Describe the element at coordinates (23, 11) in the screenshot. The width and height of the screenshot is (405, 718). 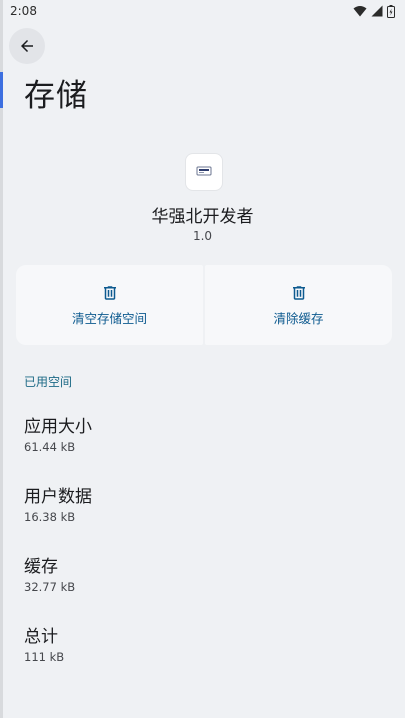
I see `status-time: 2:08` at that location.